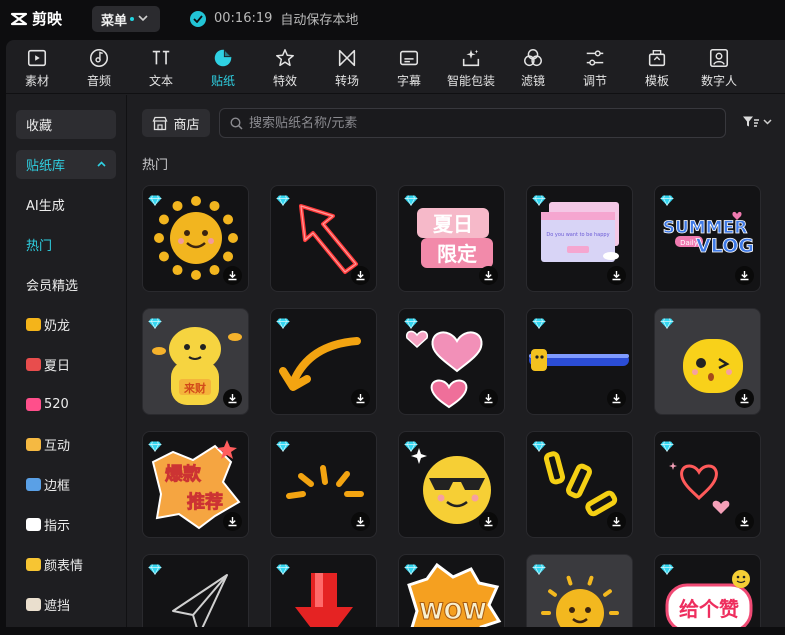 The height and width of the screenshot is (635, 785). What do you see at coordinates (195, 361) in the screenshot?
I see `naillong-money-sticker: 来财来财` at bounding box center [195, 361].